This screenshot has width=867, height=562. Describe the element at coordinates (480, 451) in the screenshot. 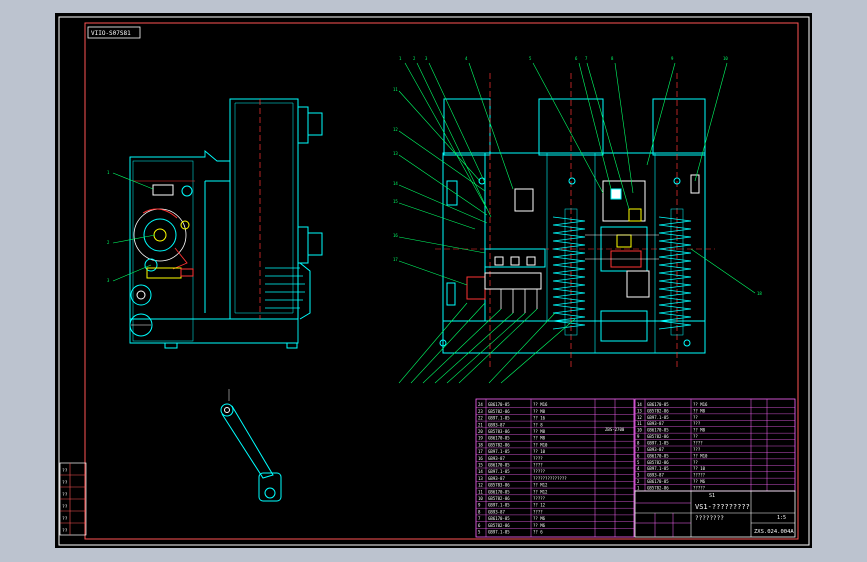

I see `bom-cell: 17` at that location.